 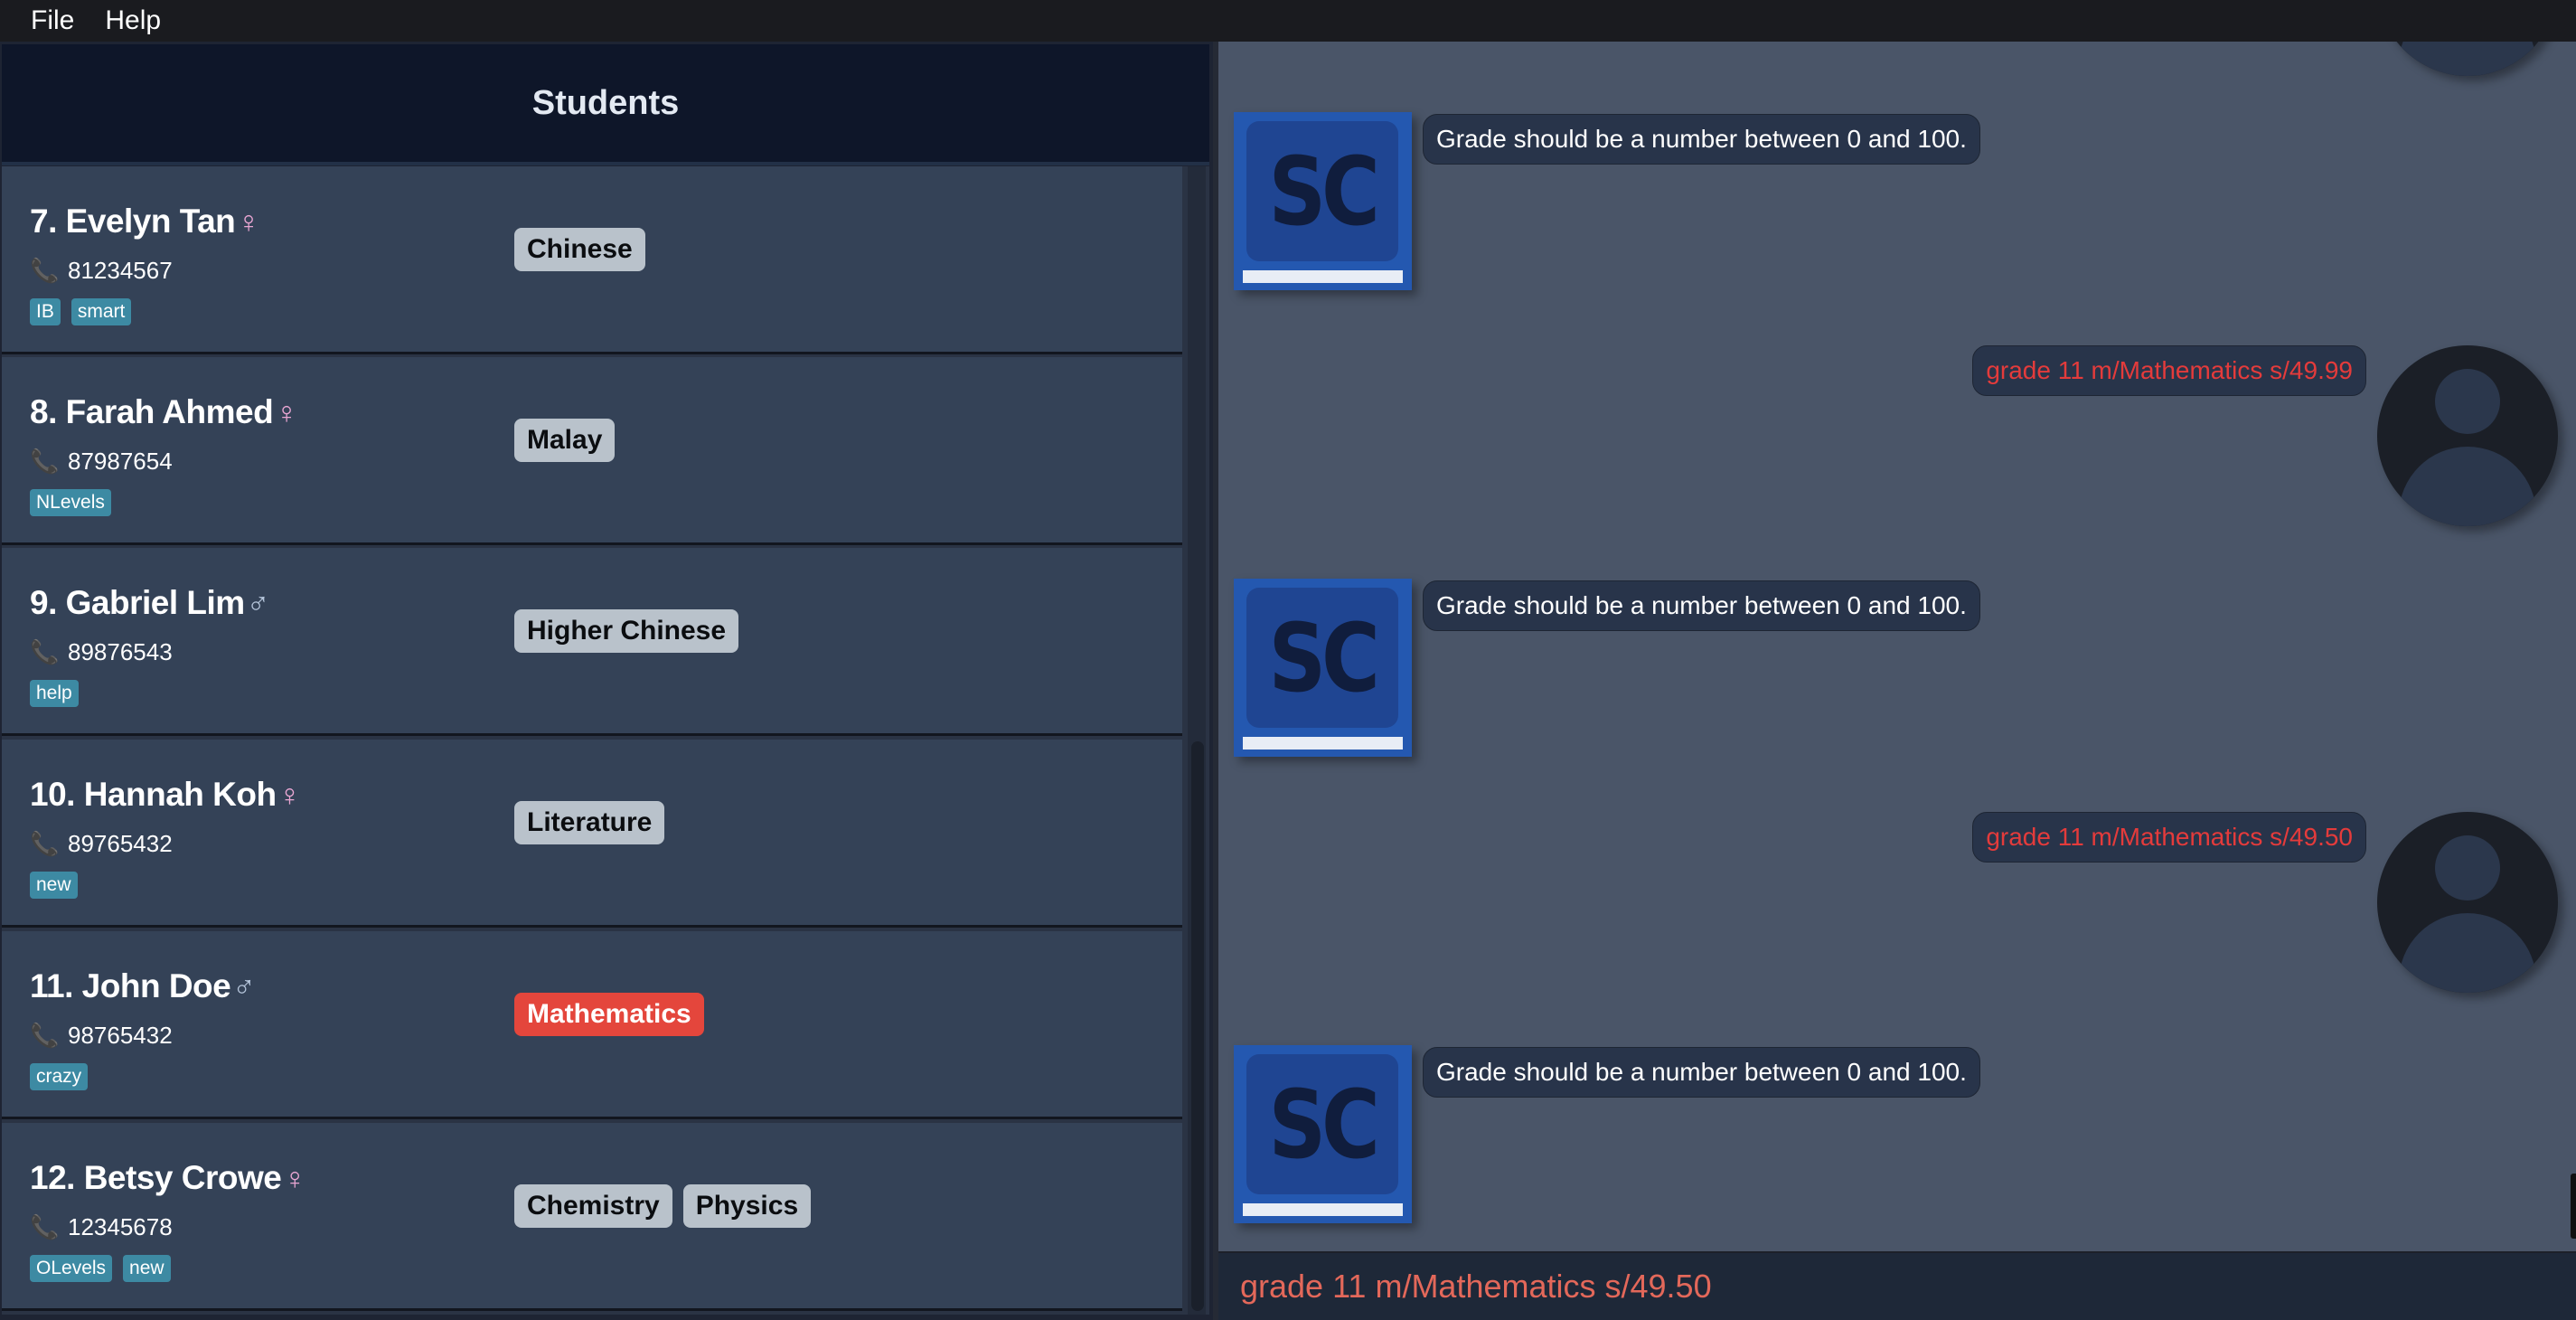 What do you see at coordinates (1198, 1026) in the screenshot?
I see `student-list-scrollbar-thumb` at bounding box center [1198, 1026].